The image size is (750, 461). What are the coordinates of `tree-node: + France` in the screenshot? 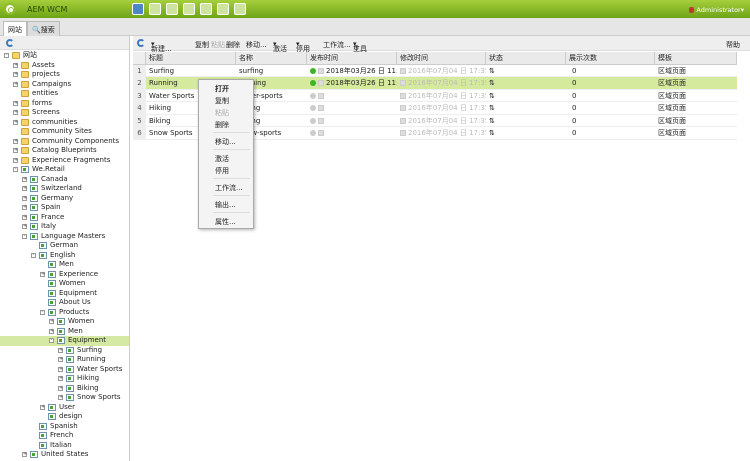 It's located at (64, 218).